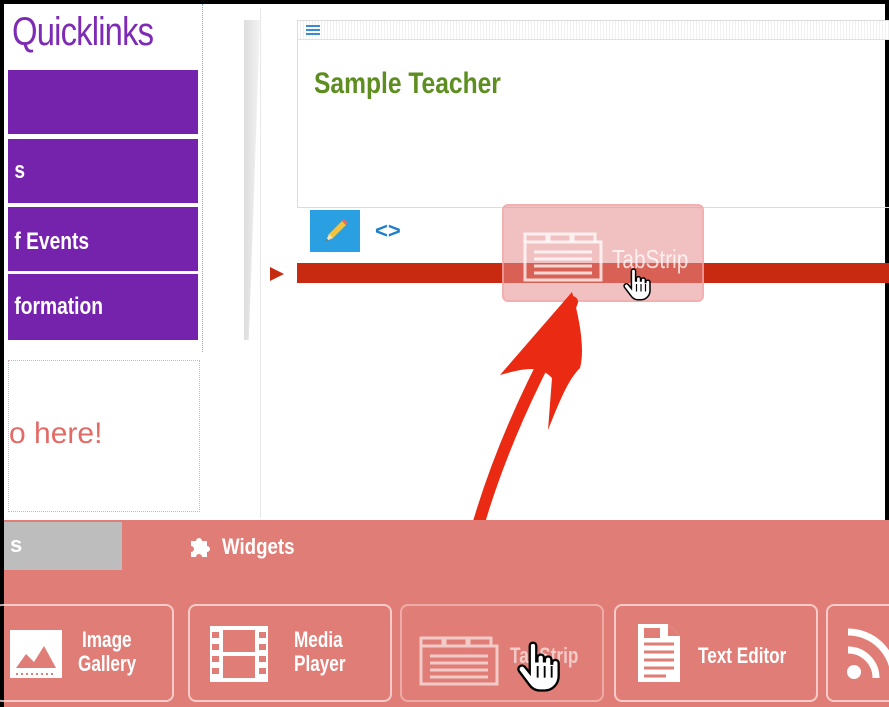  Describe the element at coordinates (239, 654) in the screenshot. I see `film-icon` at that location.